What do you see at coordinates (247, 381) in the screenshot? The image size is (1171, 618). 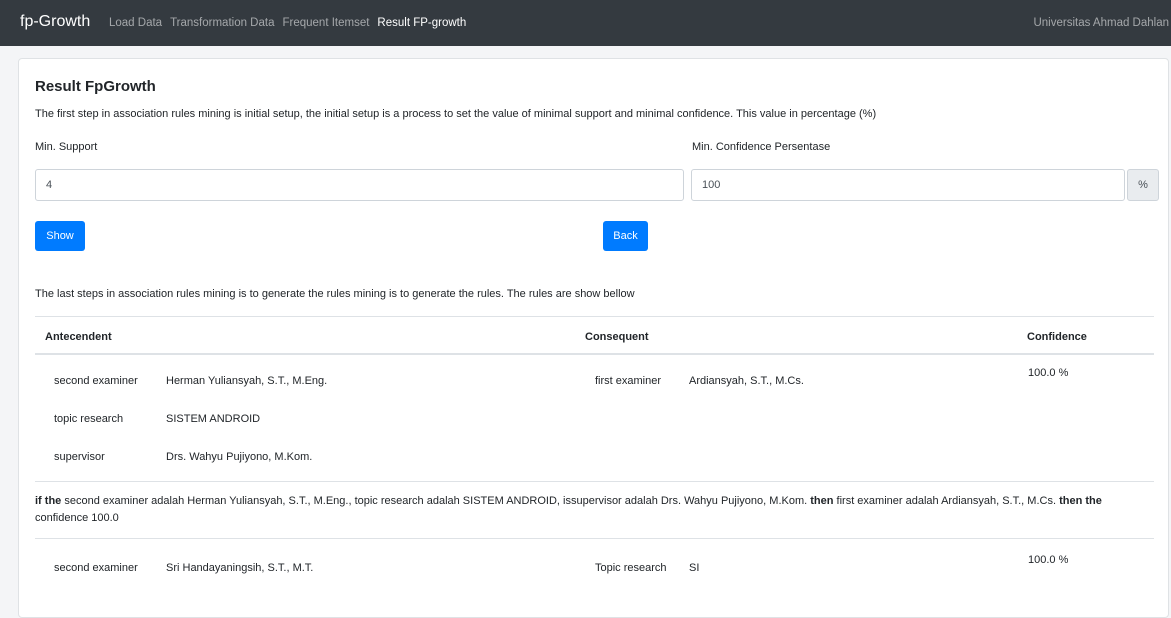 I see `antecedent-value: Herman Yuliansyah, S.T., M.Eng.` at bounding box center [247, 381].